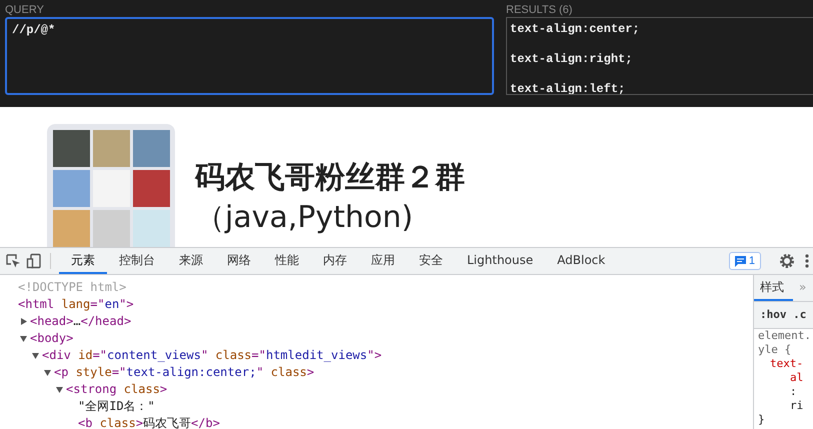  Describe the element at coordinates (539, 10) in the screenshot. I see `results-label: RESULTS (6)` at that location.